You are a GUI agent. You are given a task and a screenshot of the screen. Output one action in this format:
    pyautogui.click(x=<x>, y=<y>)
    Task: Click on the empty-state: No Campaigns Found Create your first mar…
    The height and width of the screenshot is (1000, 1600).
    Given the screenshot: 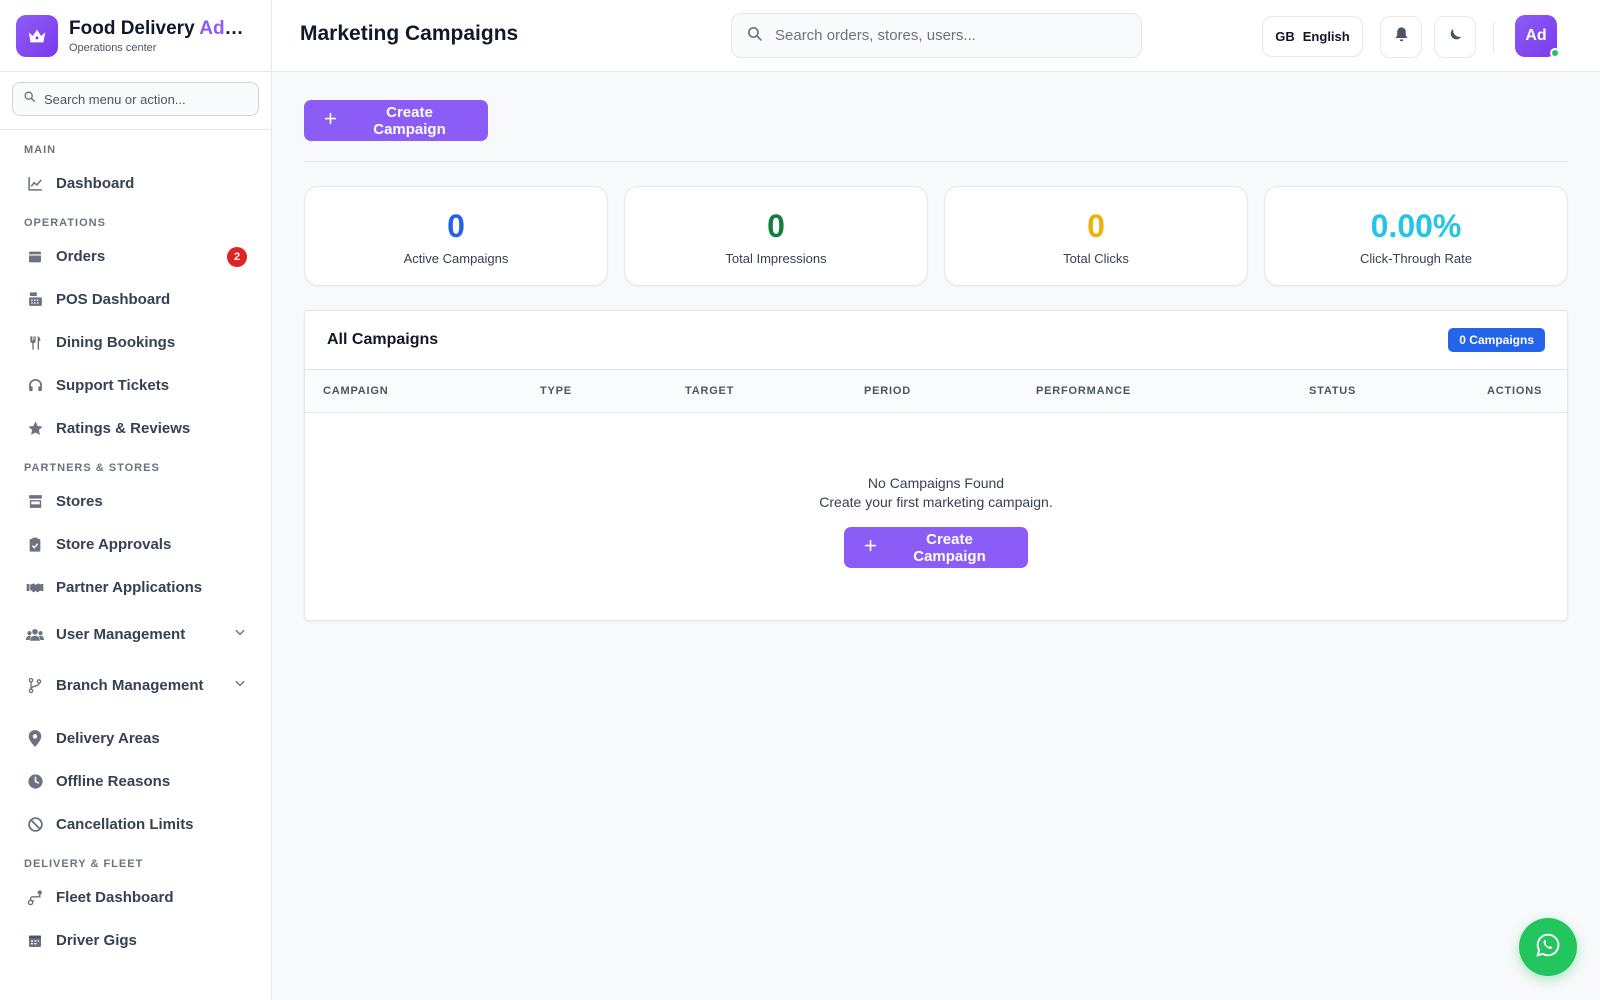 What is the action you would take?
    pyautogui.click(x=936, y=490)
    